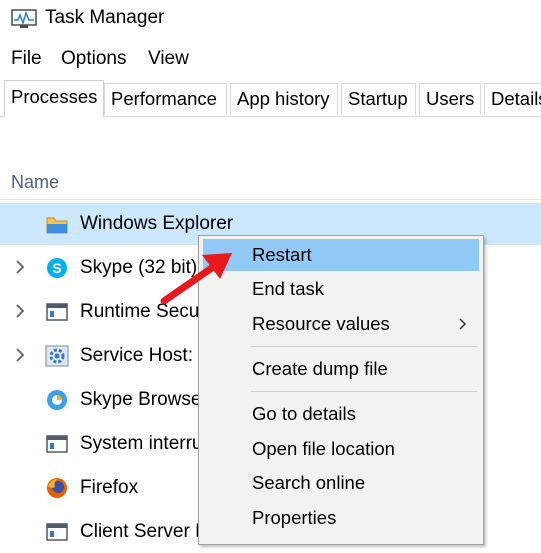 This screenshot has width=541, height=553. I want to click on context-item-label: Properties, so click(294, 517).